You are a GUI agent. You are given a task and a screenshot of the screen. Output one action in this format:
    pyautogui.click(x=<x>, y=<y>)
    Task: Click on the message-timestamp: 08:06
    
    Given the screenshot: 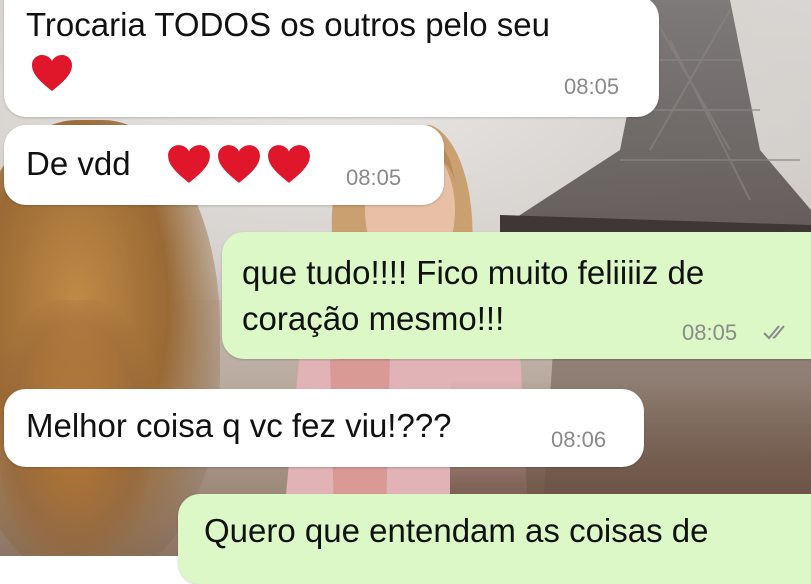 What is the action you would take?
    pyautogui.click(x=579, y=439)
    